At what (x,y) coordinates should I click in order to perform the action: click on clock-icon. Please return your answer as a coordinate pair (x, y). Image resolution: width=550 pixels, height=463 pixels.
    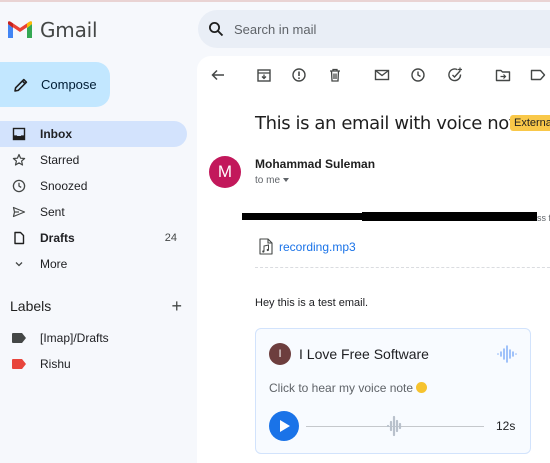
    Looking at the image, I should click on (19, 186).